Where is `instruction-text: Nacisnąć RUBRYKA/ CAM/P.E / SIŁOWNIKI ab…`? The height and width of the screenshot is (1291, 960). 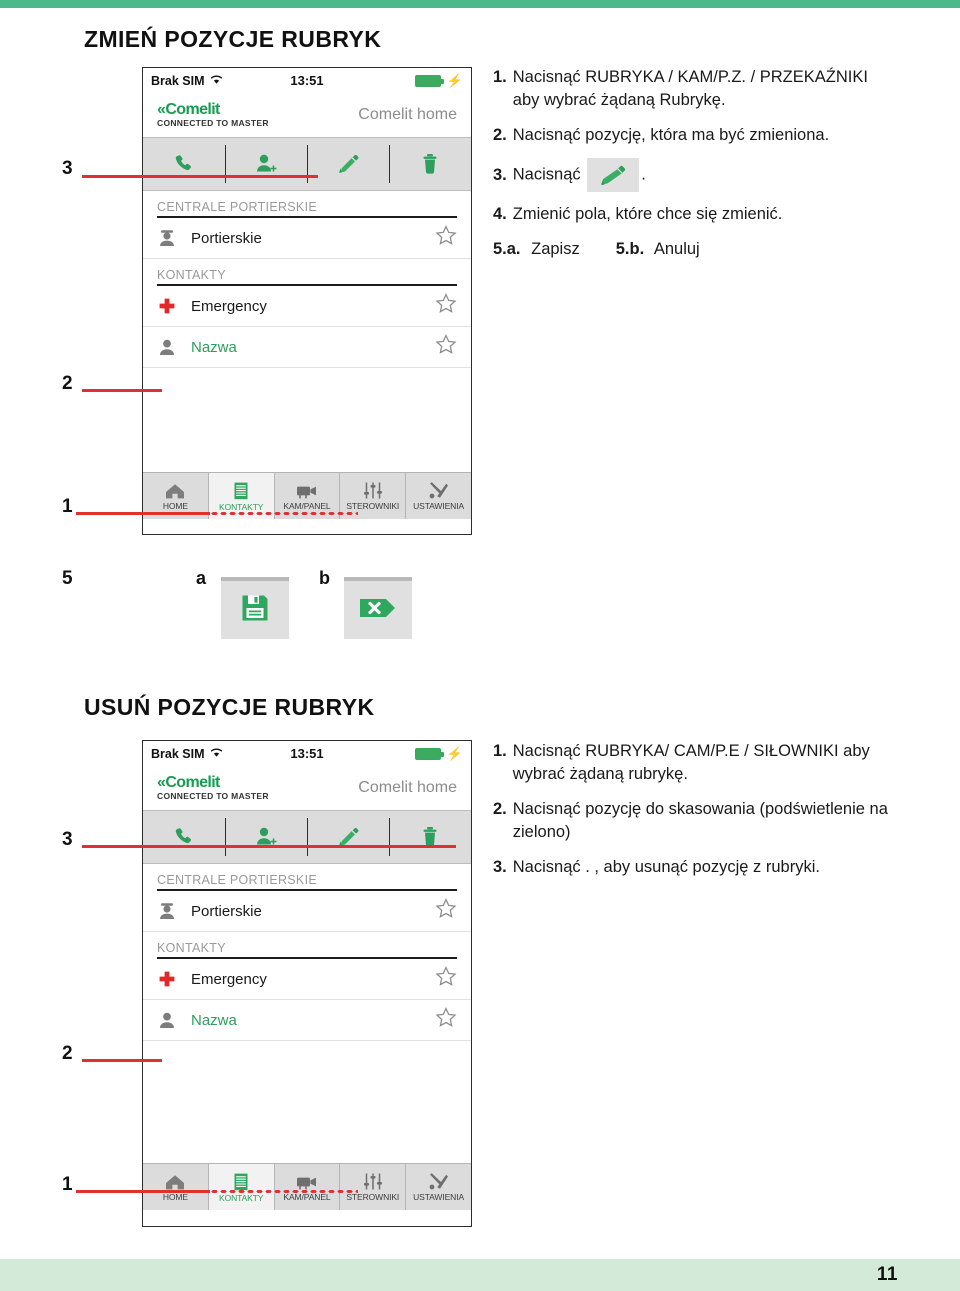 instruction-text: Nacisnąć RUBRYKA/ CAM/P.E / SIŁOWNIKI ab… is located at coordinates (691, 763).